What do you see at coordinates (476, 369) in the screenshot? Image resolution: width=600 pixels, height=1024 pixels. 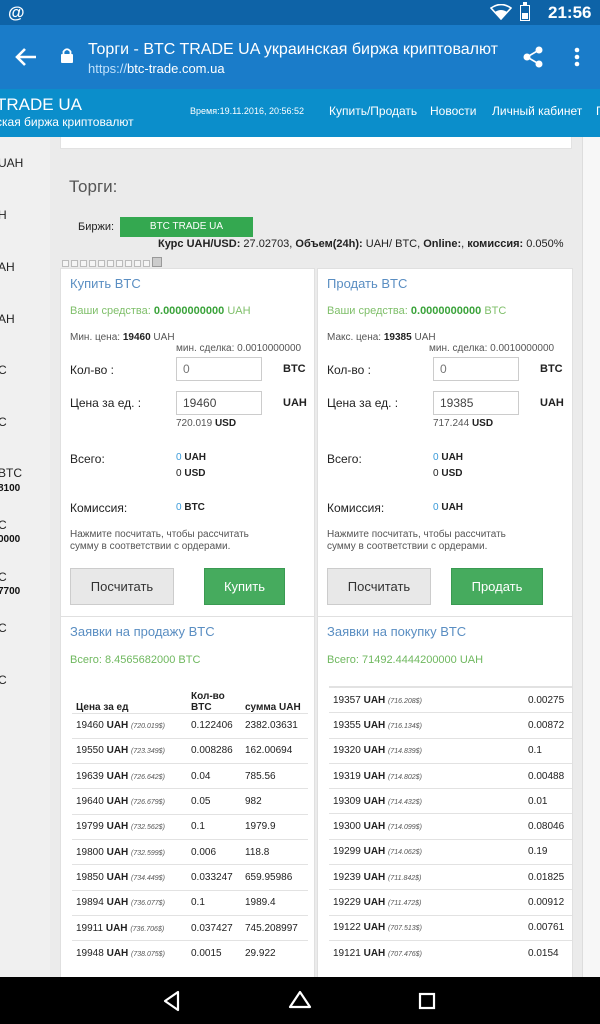 I see `sell-qty-input` at bounding box center [476, 369].